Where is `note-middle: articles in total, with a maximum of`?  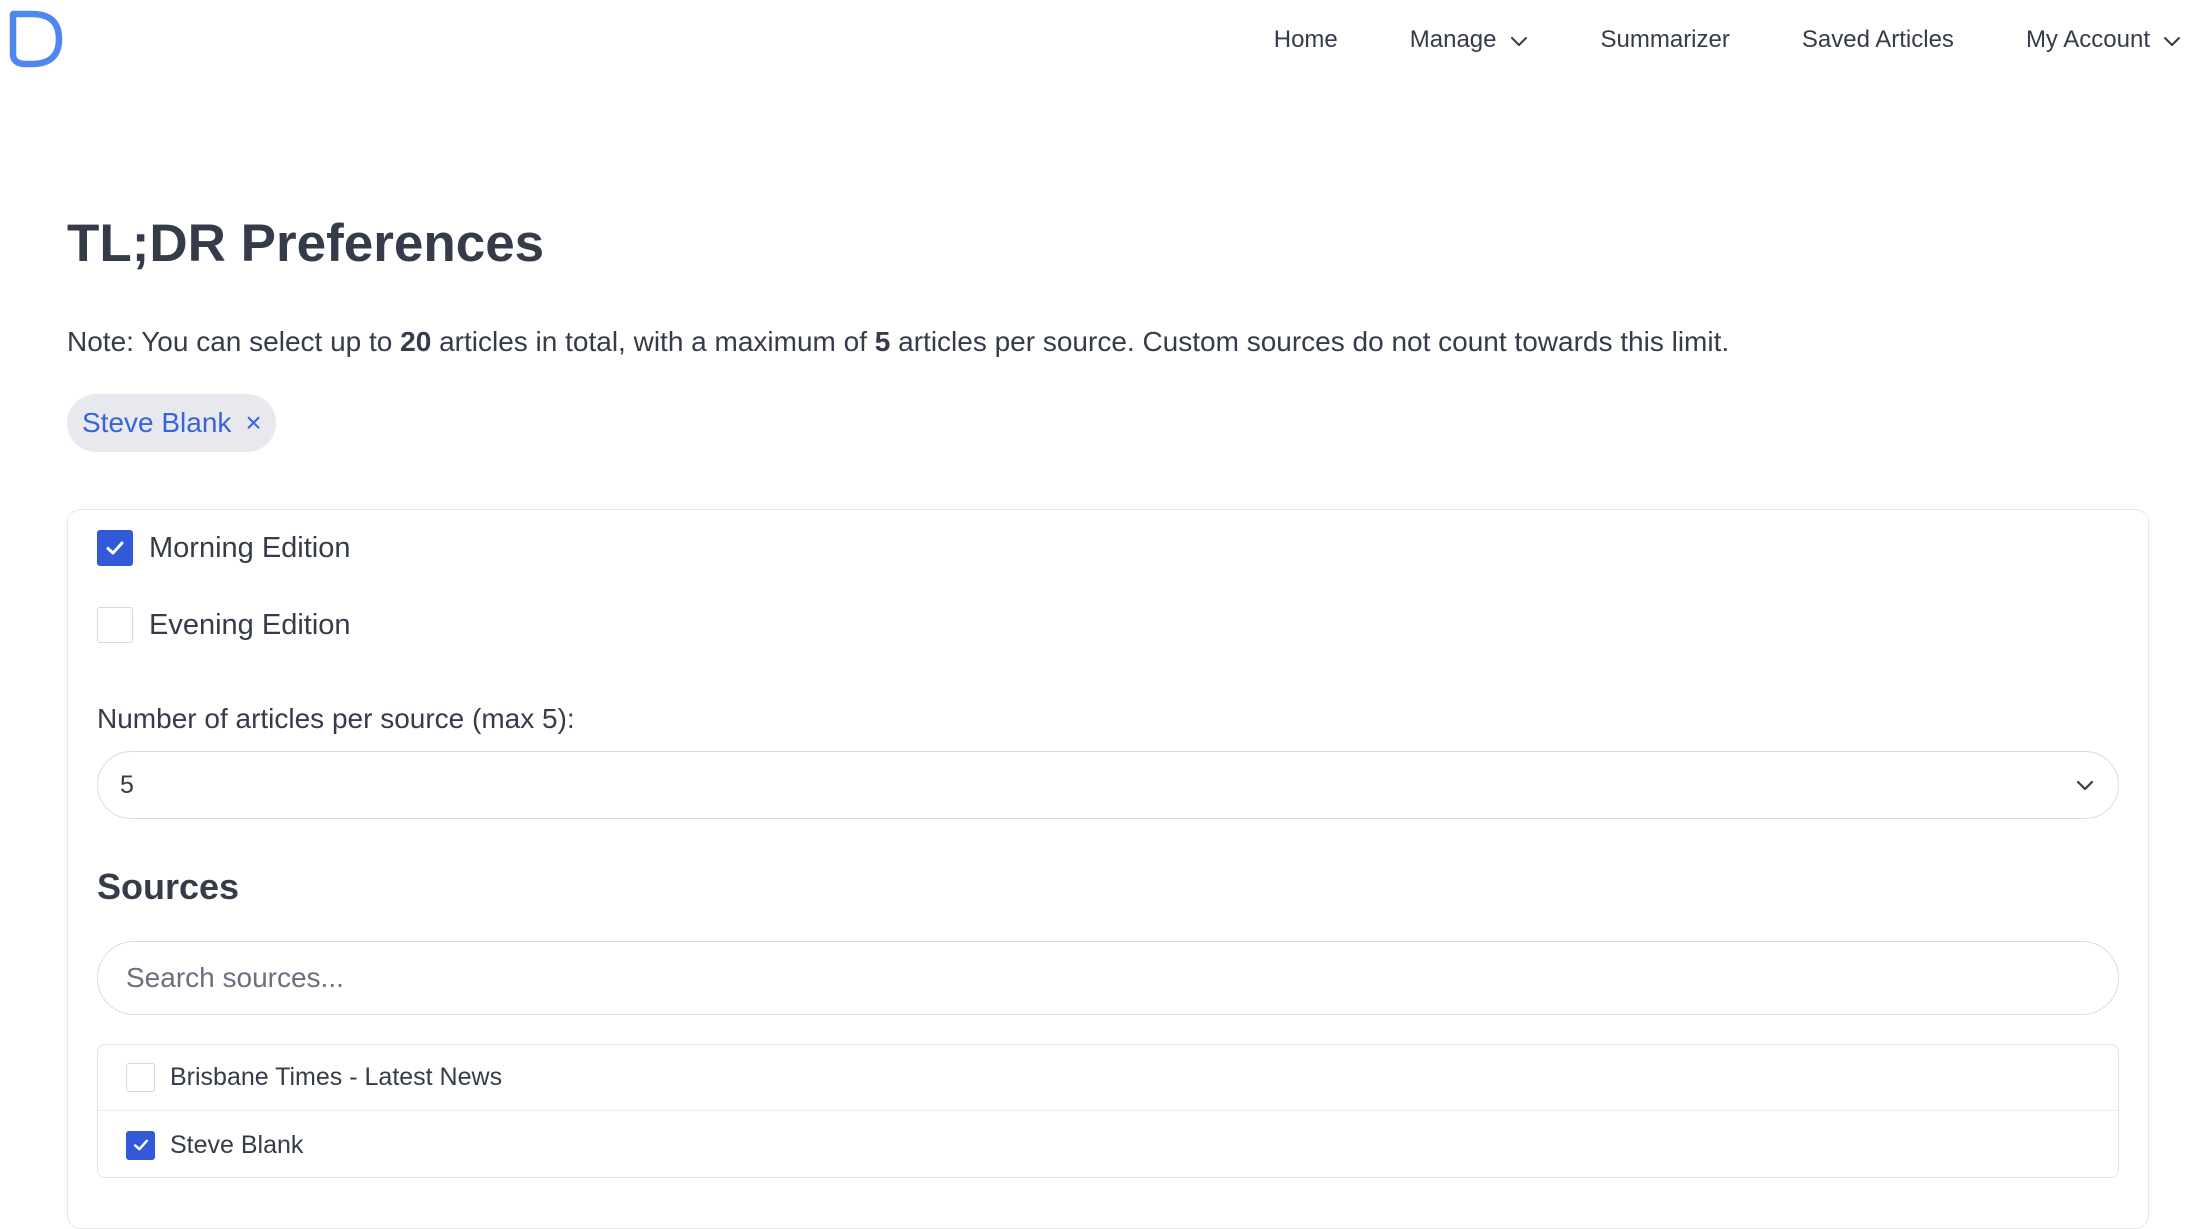
note-middle: articles in total, with a maximum of is located at coordinates (653, 341).